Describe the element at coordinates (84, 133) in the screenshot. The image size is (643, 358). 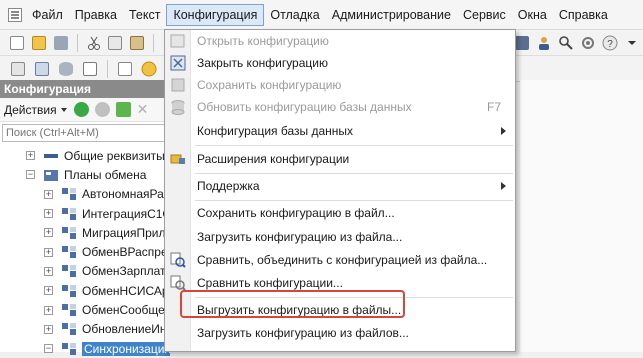
I see `search-input` at that location.